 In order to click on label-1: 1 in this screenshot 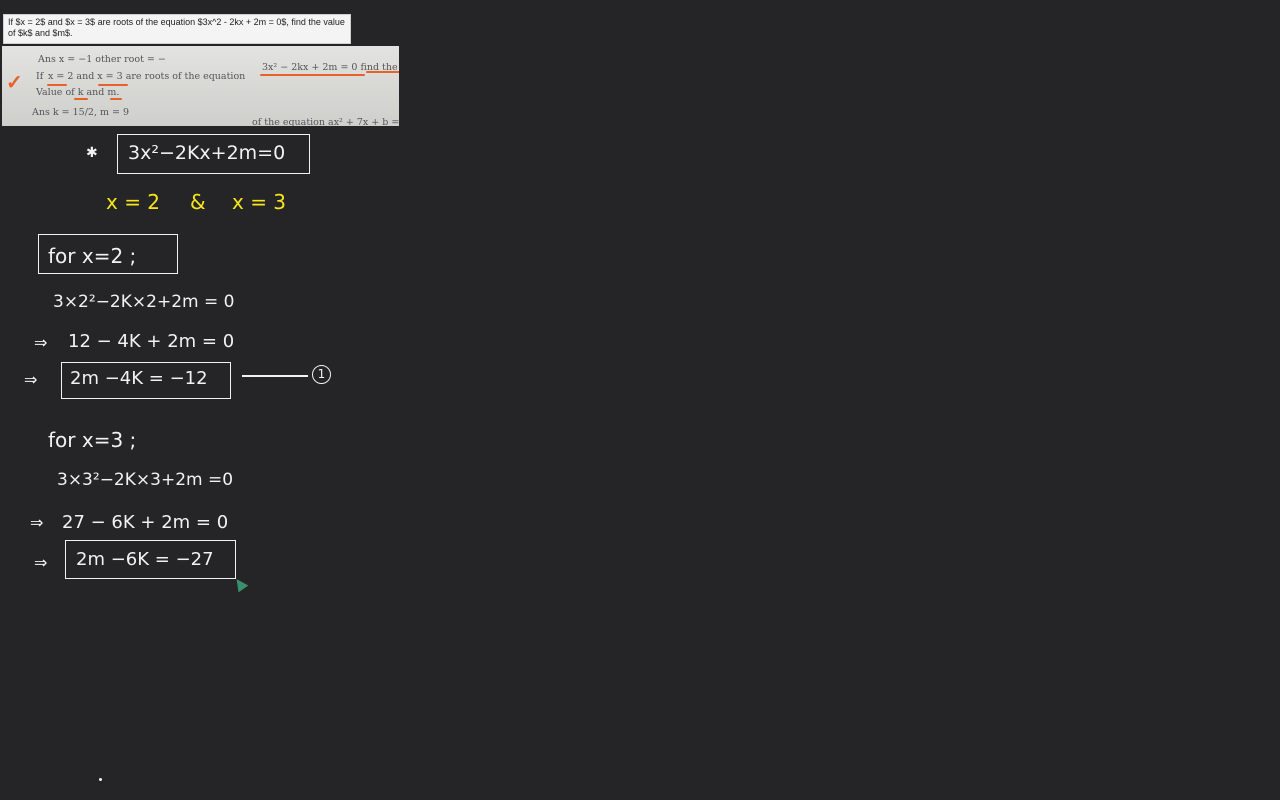, I will do `click(321, 374)`.